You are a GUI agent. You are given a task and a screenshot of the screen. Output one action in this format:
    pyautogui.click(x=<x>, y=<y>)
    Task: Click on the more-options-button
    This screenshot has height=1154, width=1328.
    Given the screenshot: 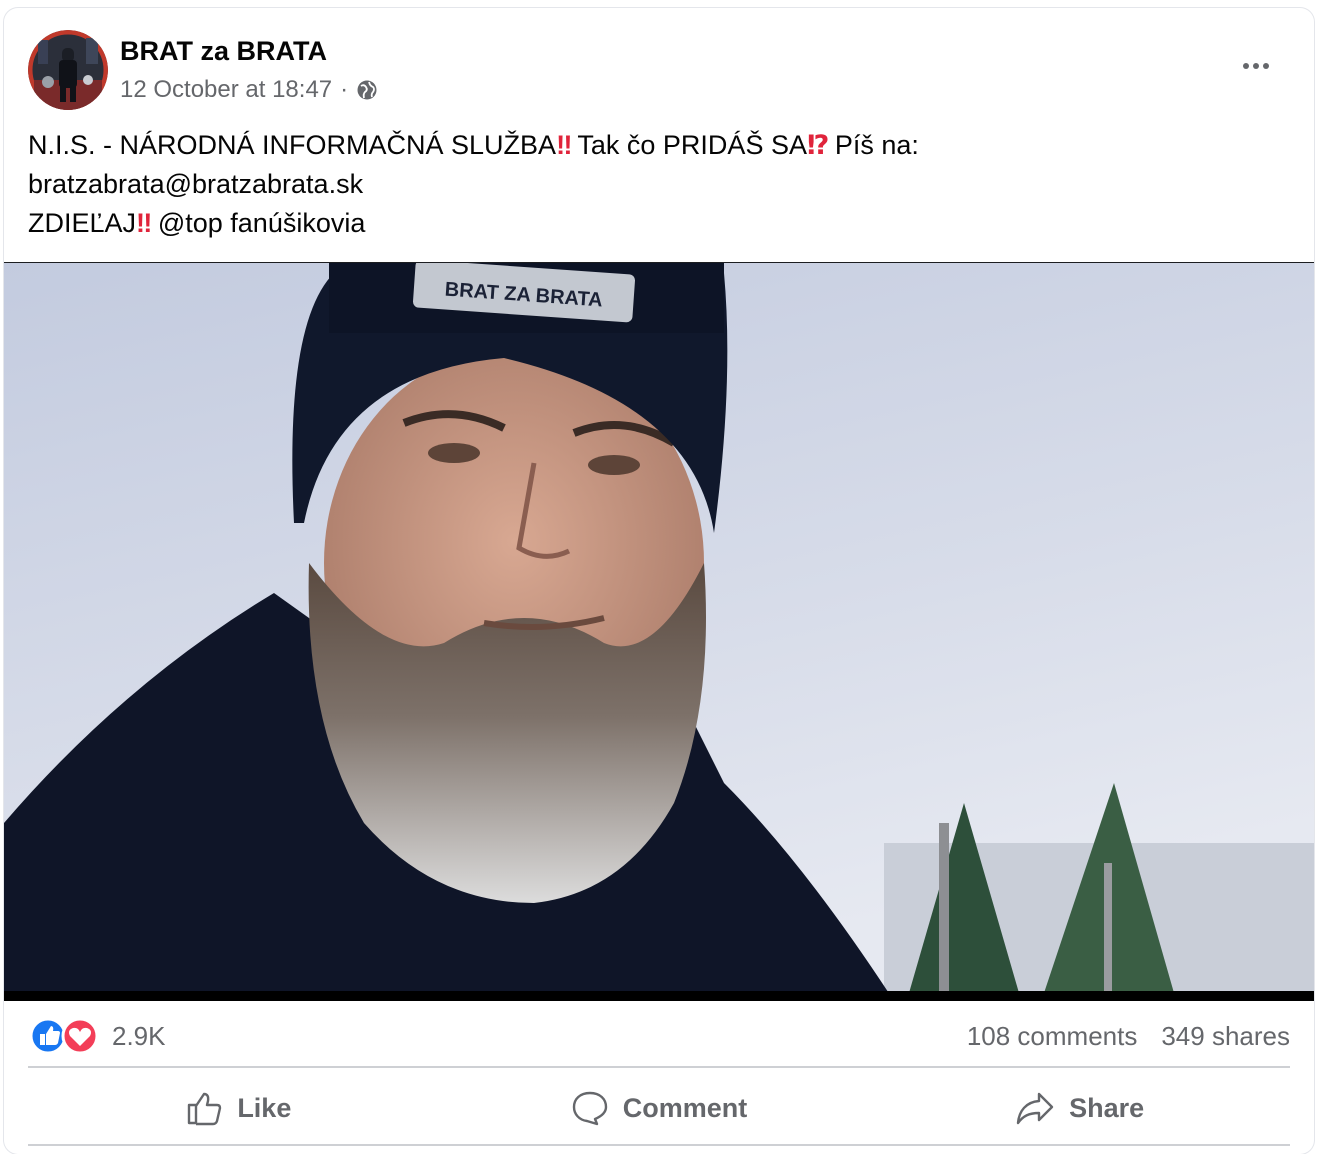 What is the action you would take?
    pyautogui.click(x=1256, y=66)
    